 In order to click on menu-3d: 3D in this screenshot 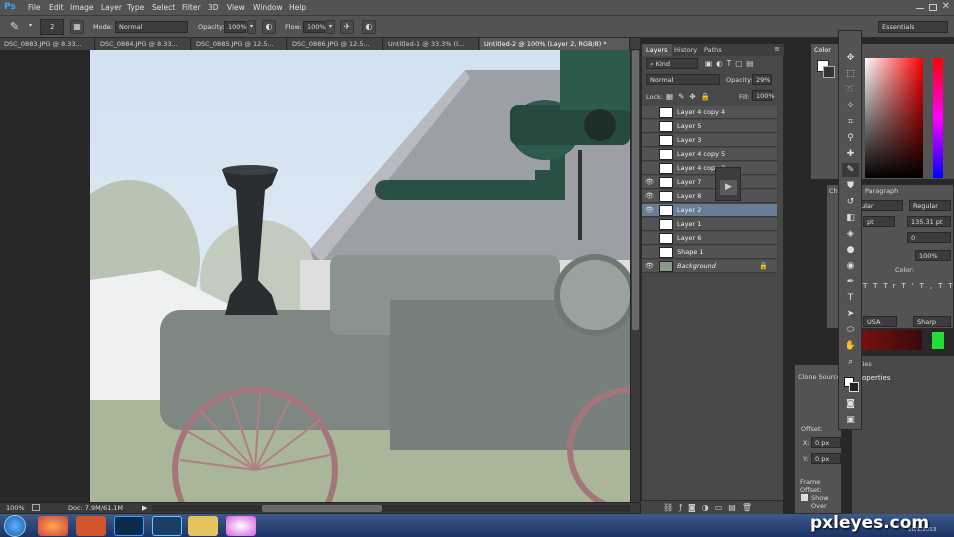, I will do `click(213, 7)`.